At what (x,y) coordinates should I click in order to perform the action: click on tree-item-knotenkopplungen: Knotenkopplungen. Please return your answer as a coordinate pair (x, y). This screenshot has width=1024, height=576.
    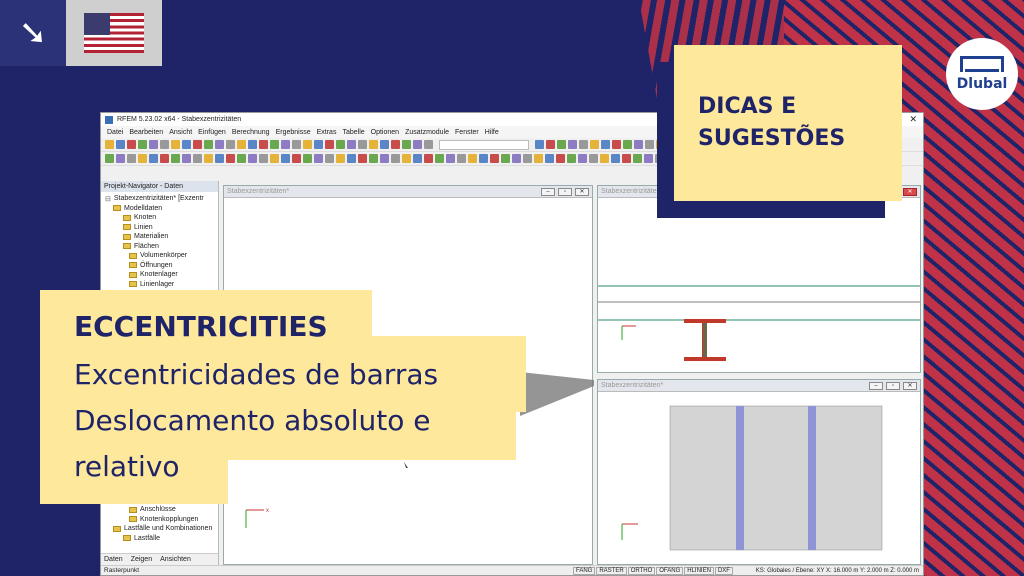
    Looking at the image, I should click on (158, 520).